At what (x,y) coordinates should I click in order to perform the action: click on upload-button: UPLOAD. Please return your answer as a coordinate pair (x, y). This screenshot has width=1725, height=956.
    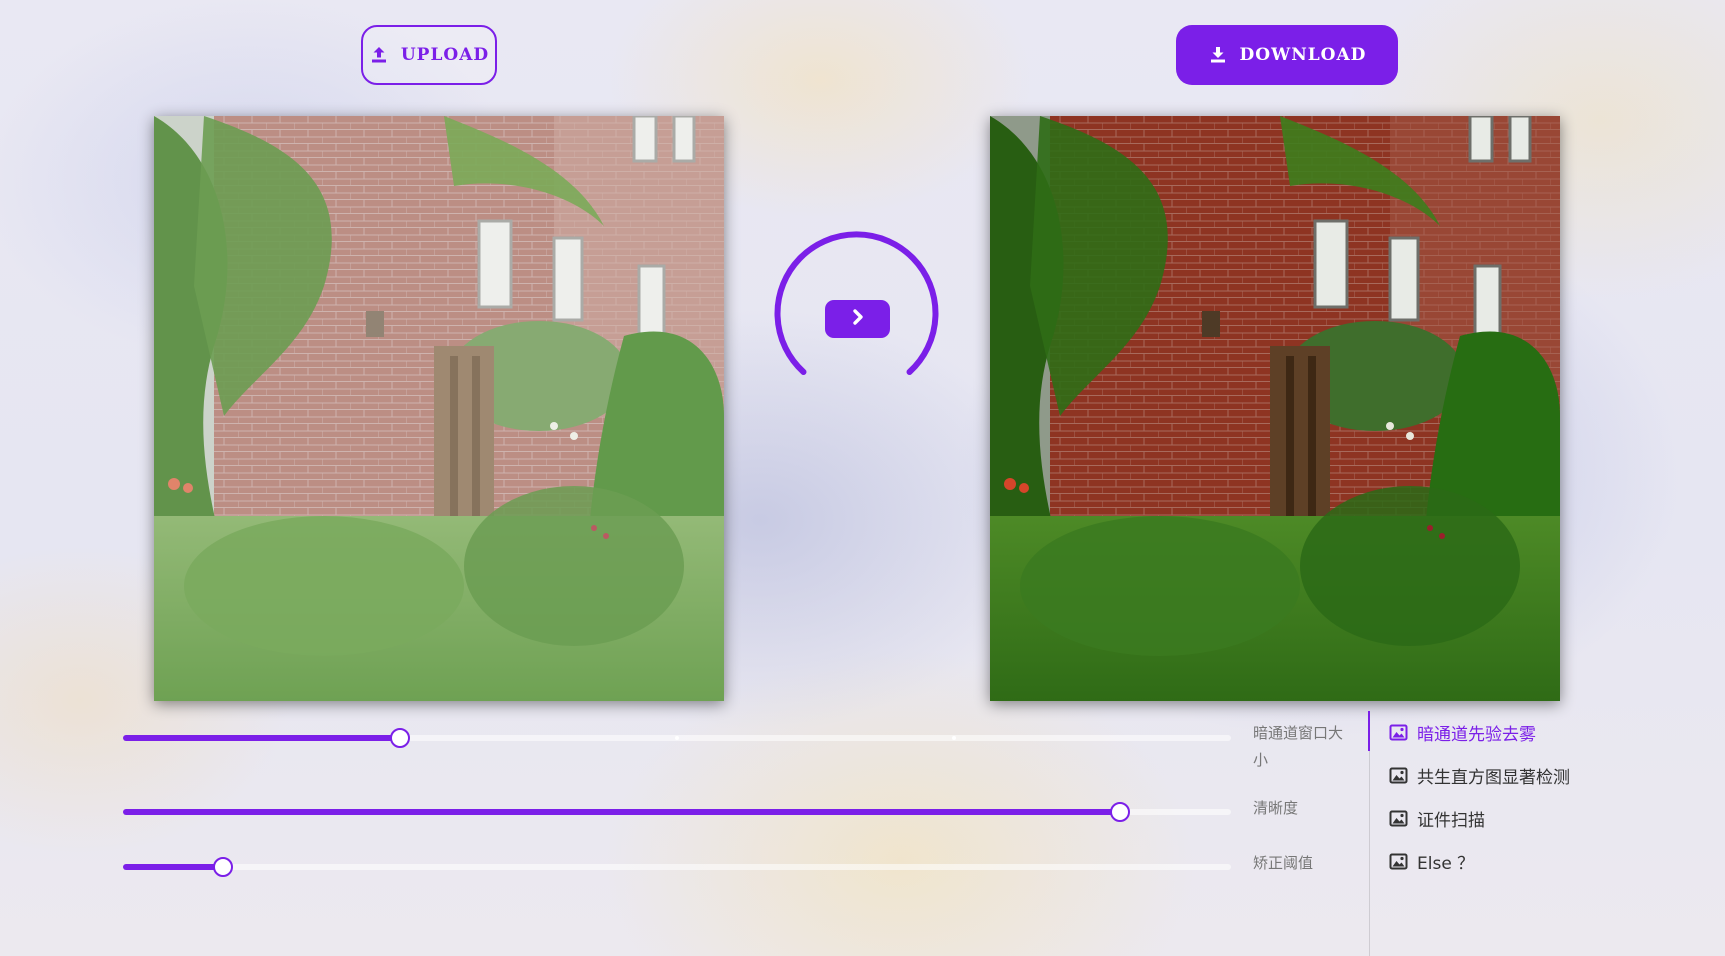
    Looking at the image, I should click on (429, 55).